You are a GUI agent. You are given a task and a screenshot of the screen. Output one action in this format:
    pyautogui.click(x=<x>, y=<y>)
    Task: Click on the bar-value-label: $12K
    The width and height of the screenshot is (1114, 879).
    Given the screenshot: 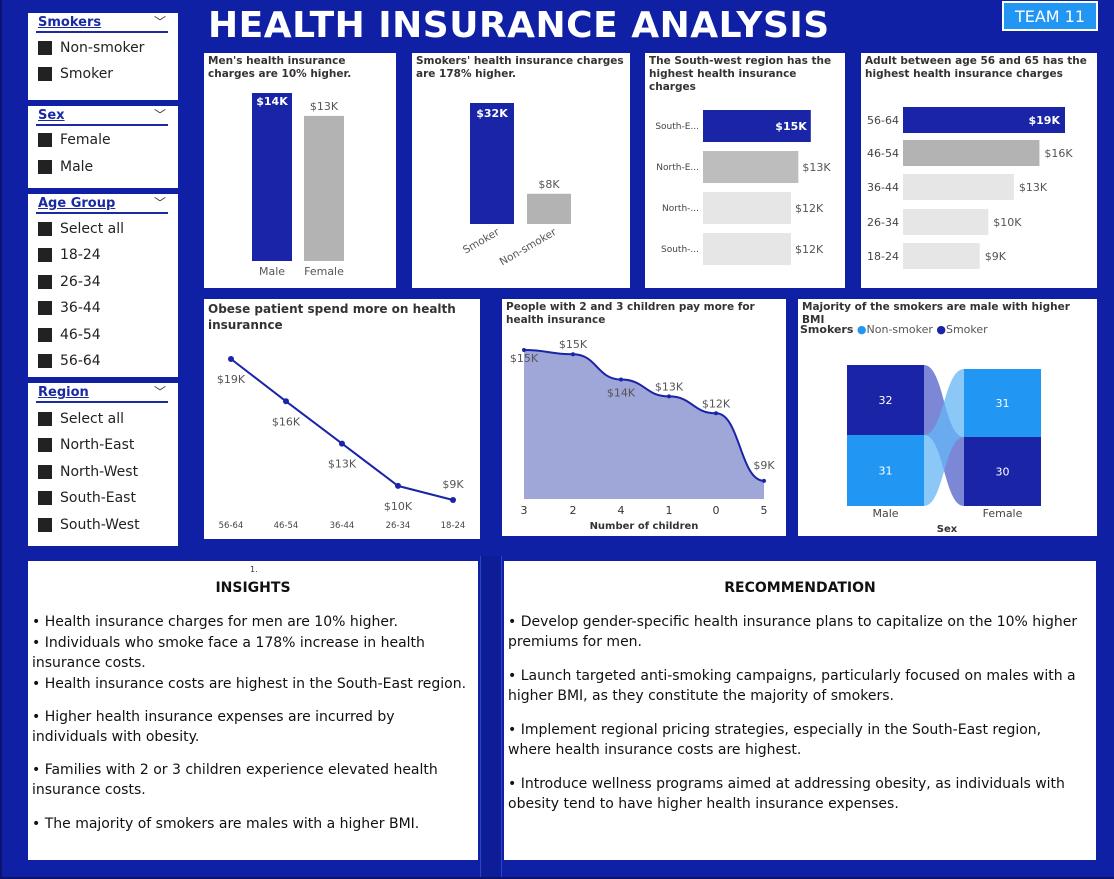 What is the action you would take?
    pyautogui.click(x=809, y=249)
    